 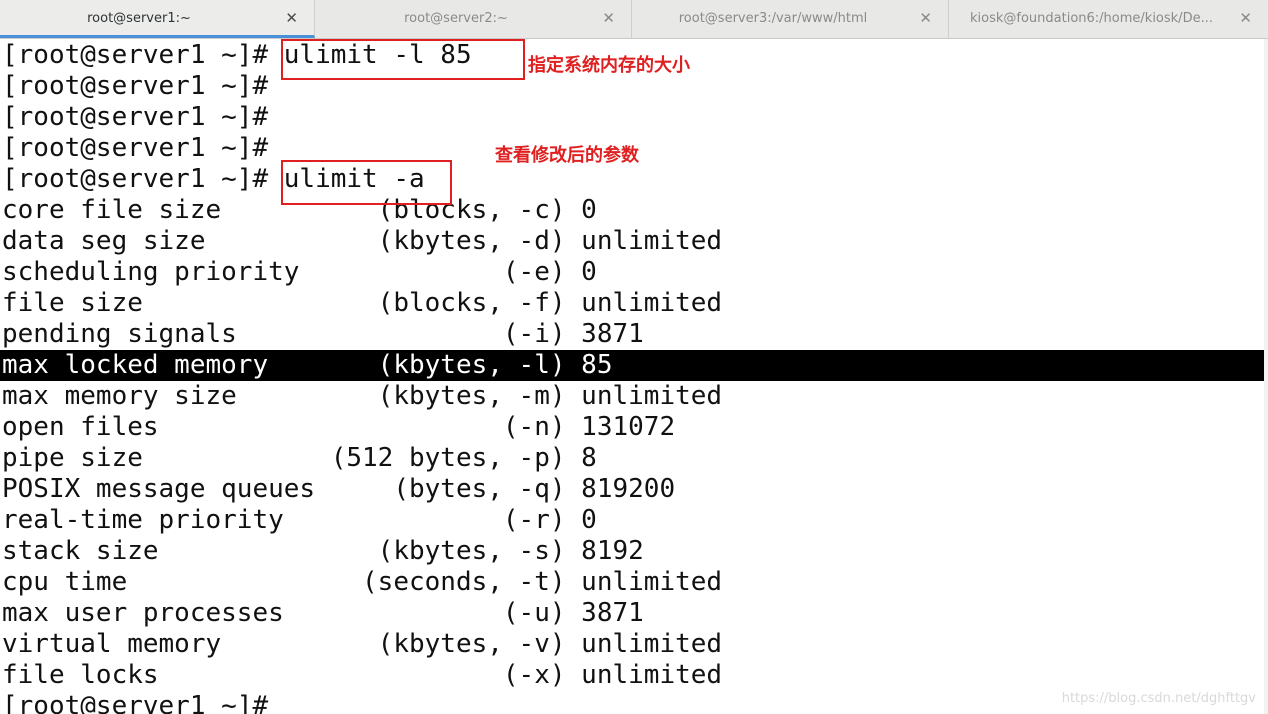 I want to click on terminal-line: pipe size (512 bytes, -p) 8, so click(x=299, y=458).